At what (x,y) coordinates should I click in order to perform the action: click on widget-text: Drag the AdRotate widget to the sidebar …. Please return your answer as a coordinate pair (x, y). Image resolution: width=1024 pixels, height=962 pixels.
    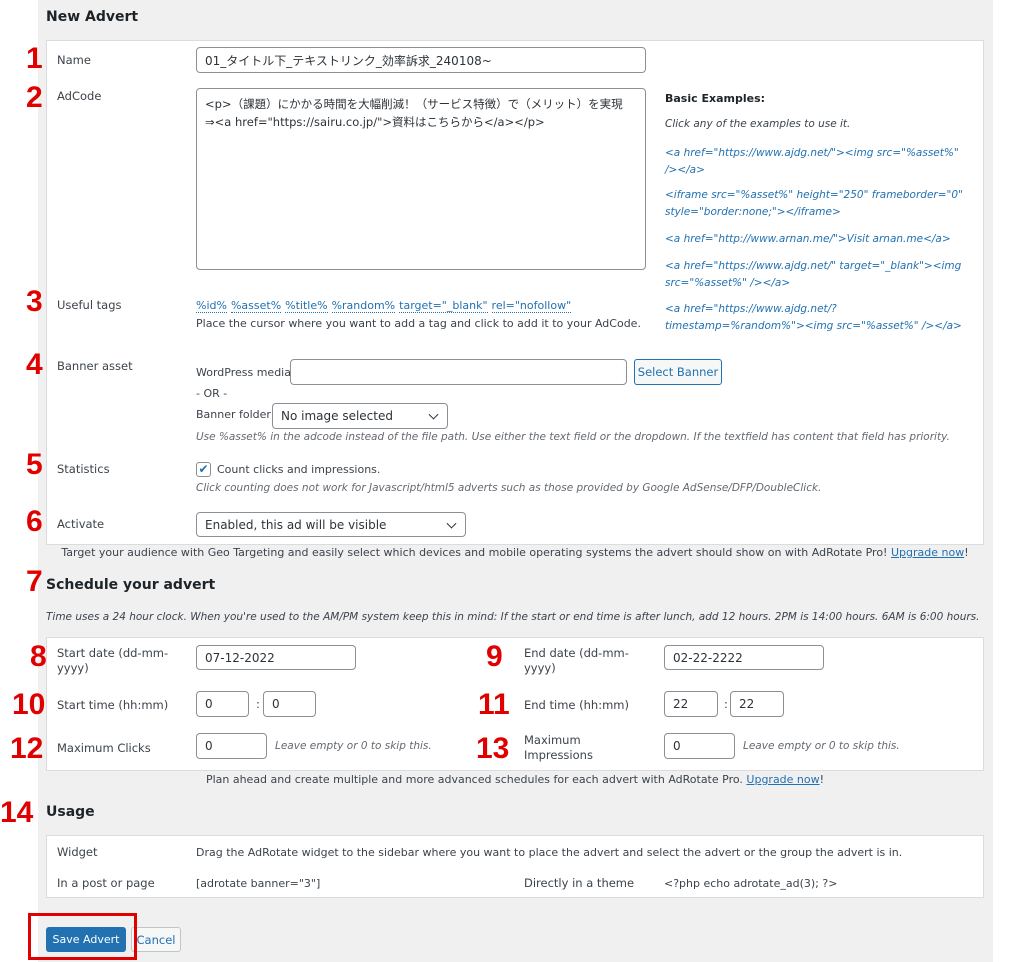
    Looking at the image, I should click on (549, 852).